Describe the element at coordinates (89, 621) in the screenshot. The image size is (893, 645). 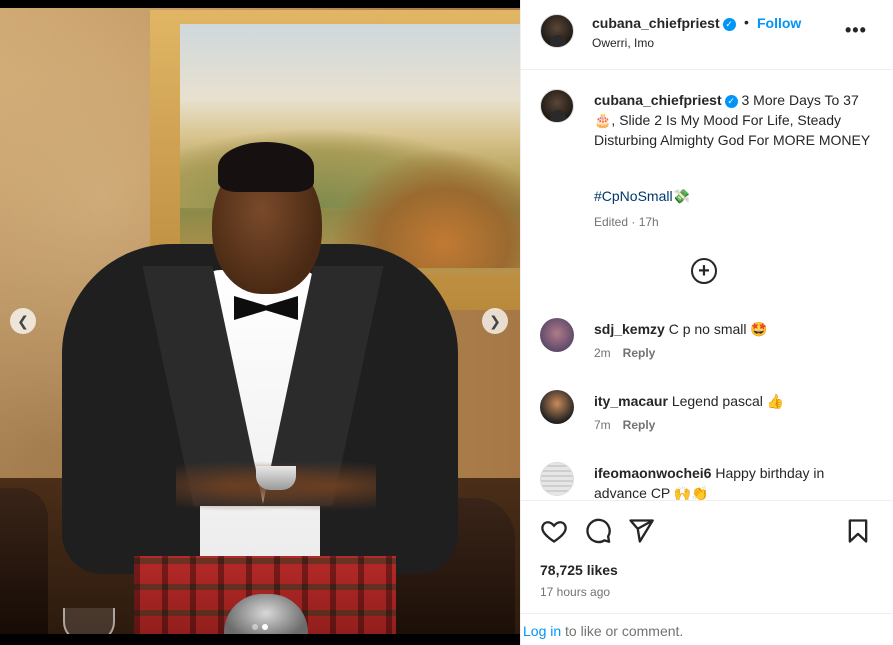
I see `wine-glass` at that location.